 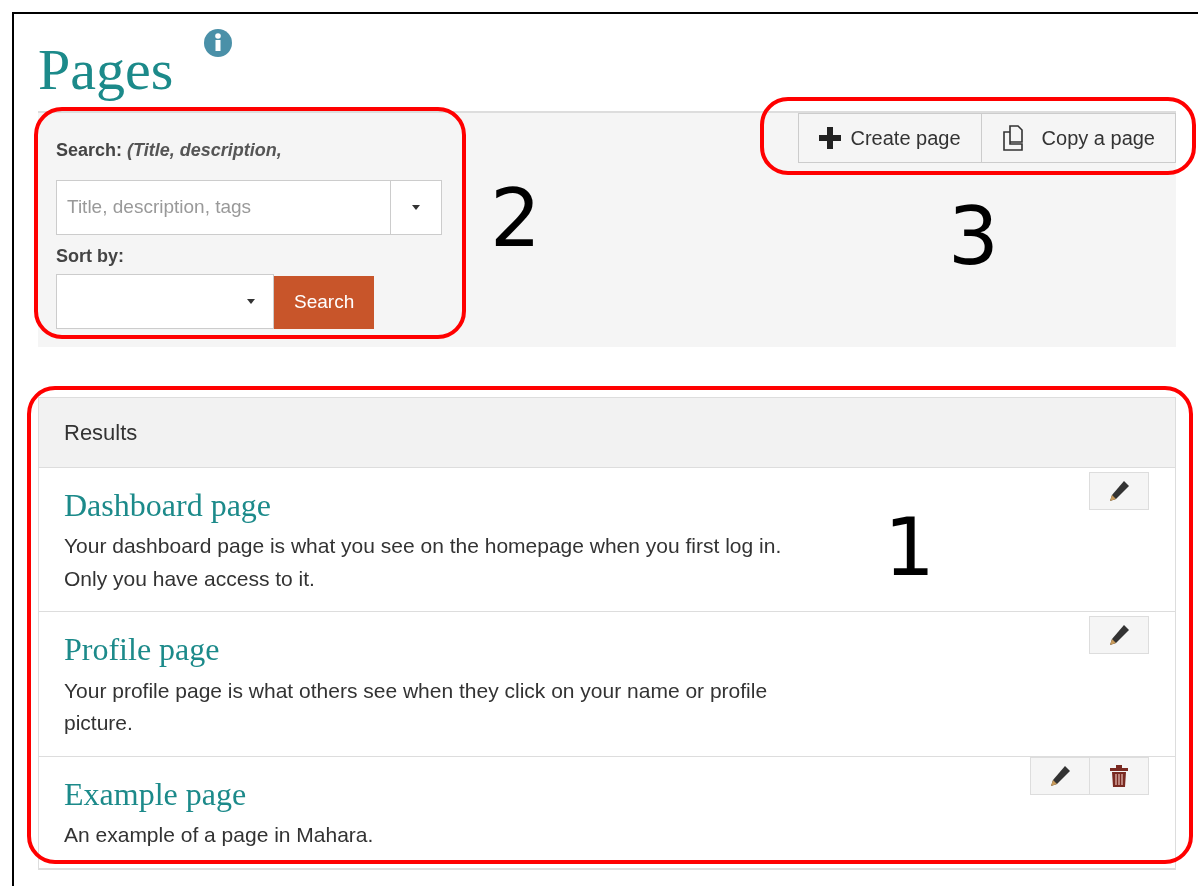 I want to click on copy-page-button: Copy a page, so click(x=1078, y=137).